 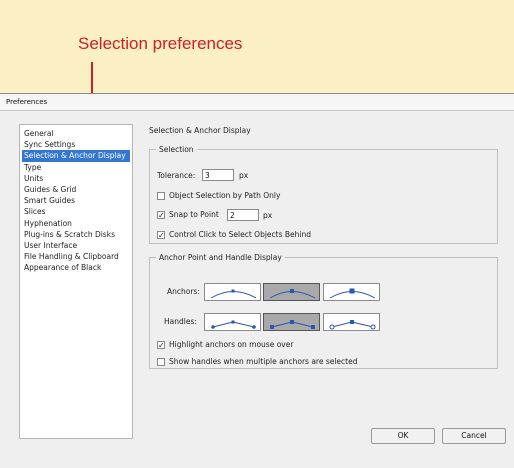 What do you see at coordinates (352, 325) in the screenshot?
I see `handle-style-3-icon` at bounding box center [352, 325].